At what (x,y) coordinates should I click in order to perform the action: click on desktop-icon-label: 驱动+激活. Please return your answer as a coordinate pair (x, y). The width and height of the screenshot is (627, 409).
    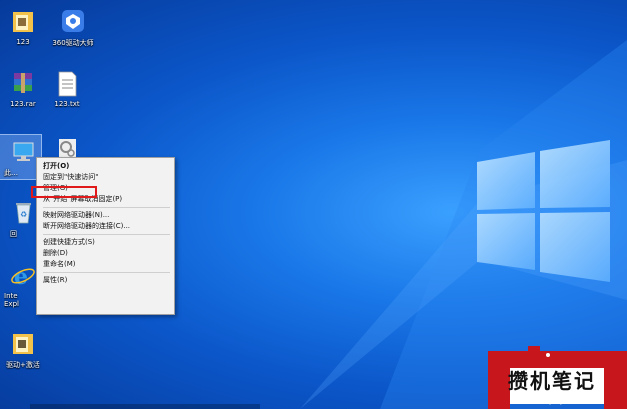
    Looking at the image, I should click on (23, 365).